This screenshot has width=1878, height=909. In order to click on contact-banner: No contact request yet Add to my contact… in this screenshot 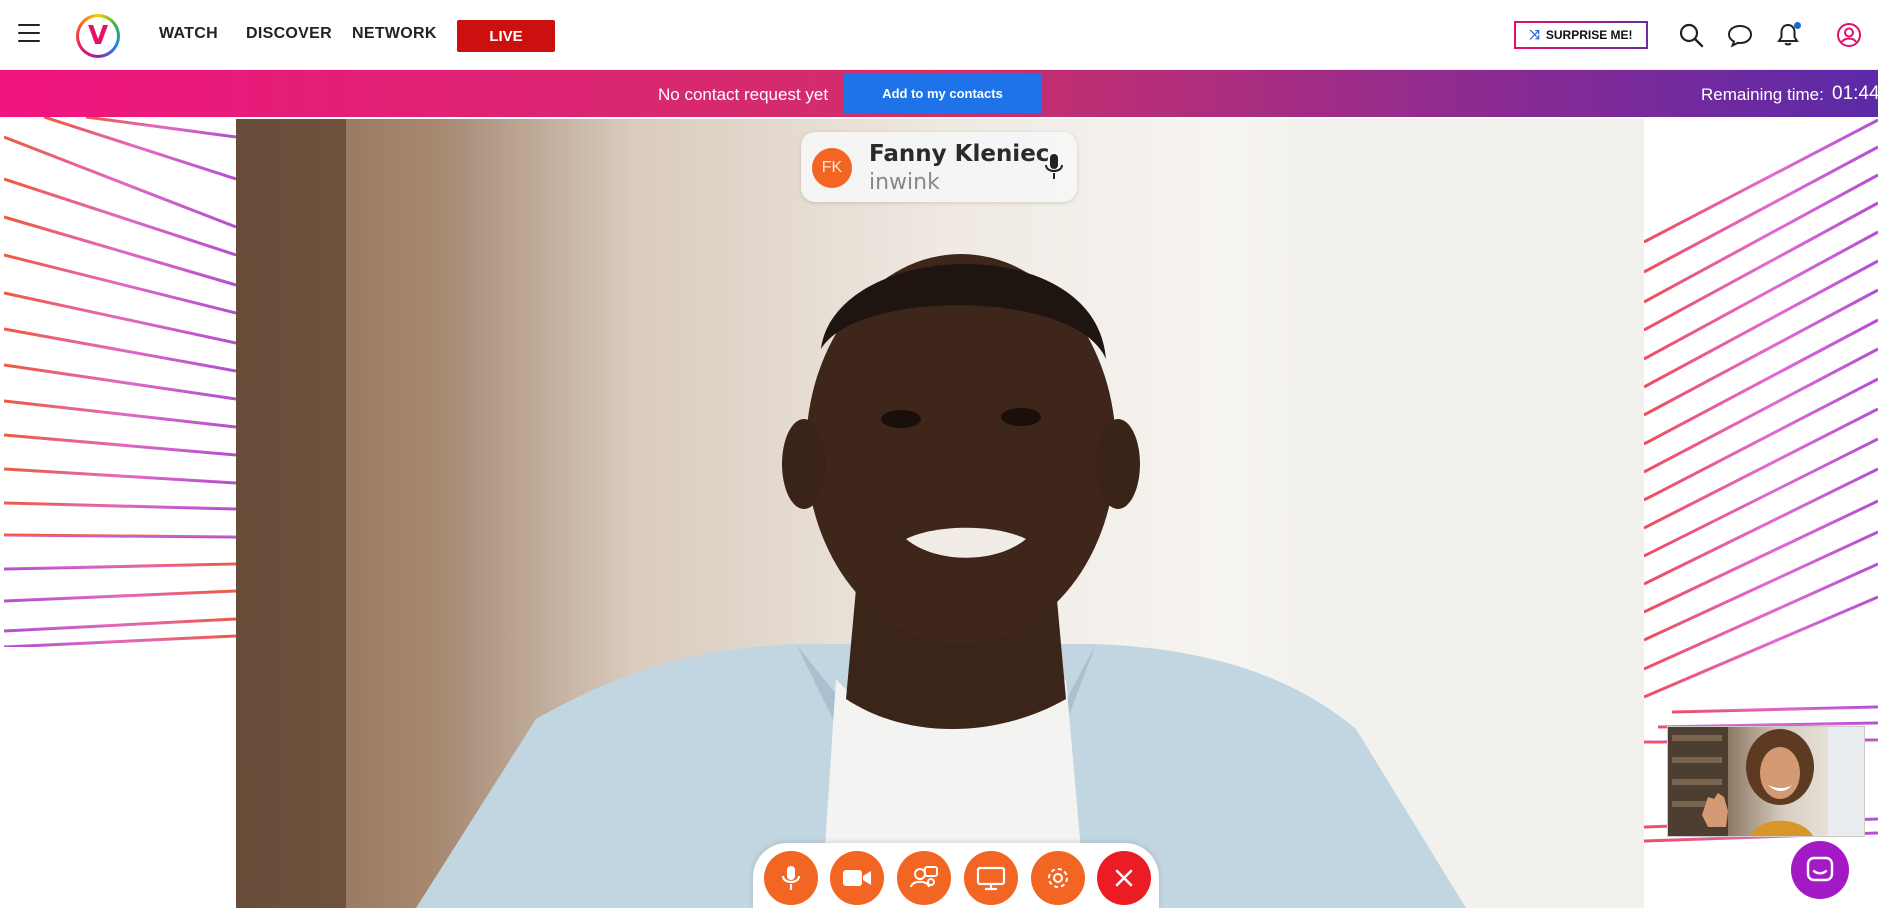, I will do `click(939, 93)`.